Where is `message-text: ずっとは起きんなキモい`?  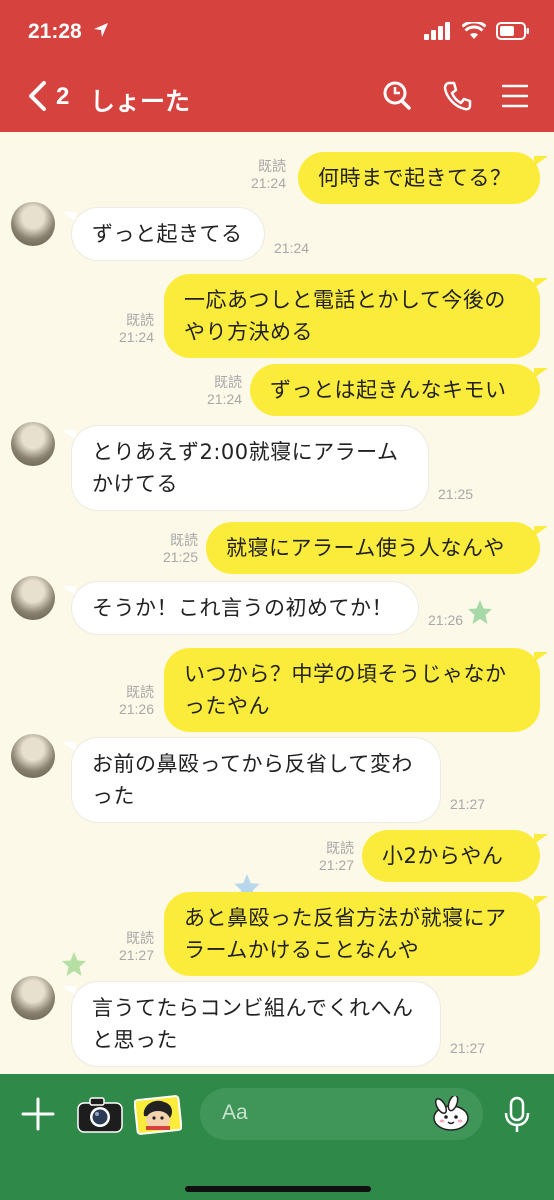
message-text: ずっとは起きんなキモい is located at coordinates (388, 390).